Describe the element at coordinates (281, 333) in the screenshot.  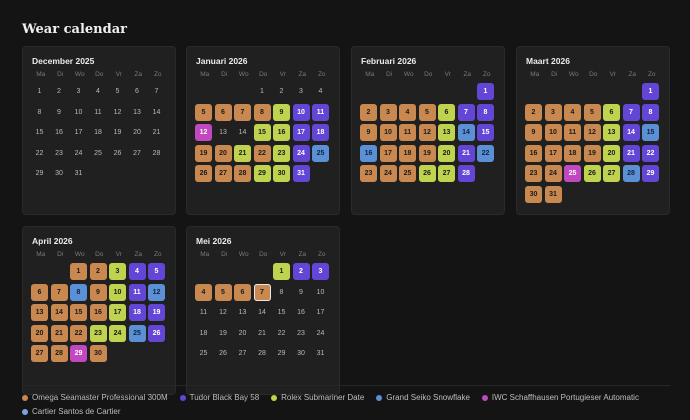
I see `day-cell: 22` at that location.